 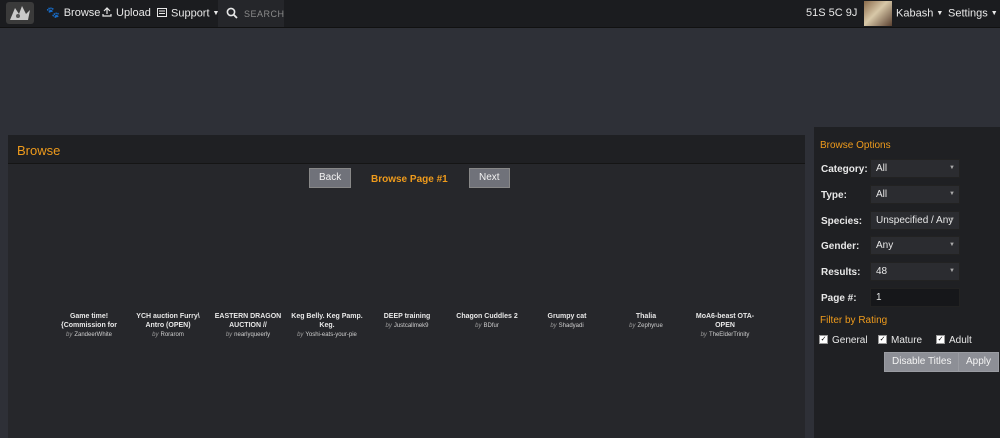 I want to click on general-checkbox: ✓ General, so click(x=843, y=340).